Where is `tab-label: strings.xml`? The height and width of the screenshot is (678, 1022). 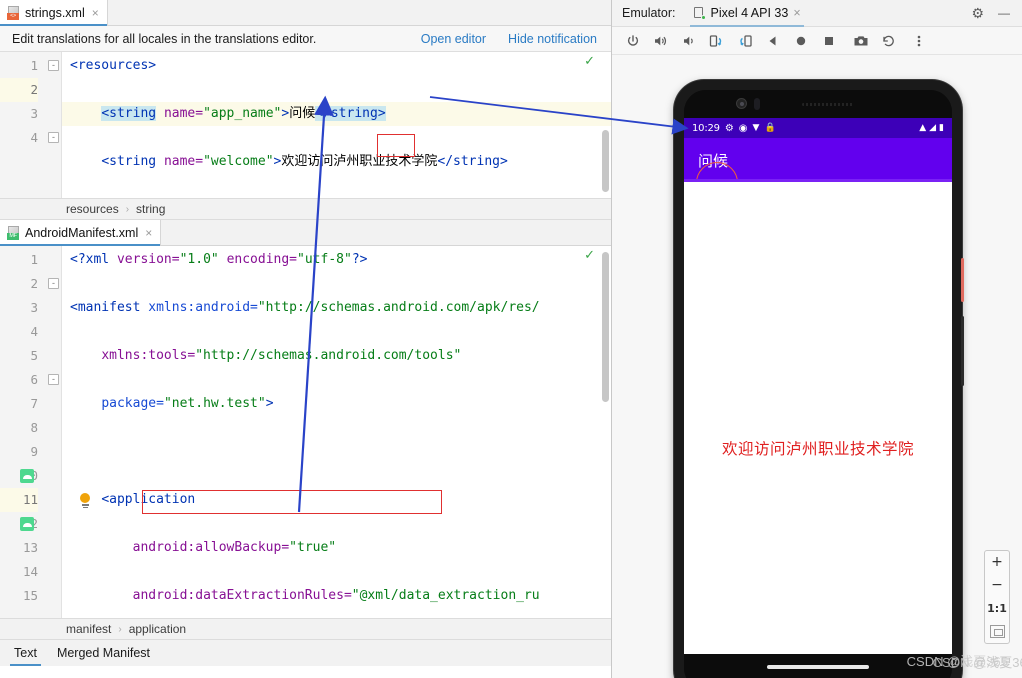 tab-label: strings.xml is located at coordinates (55, 12).